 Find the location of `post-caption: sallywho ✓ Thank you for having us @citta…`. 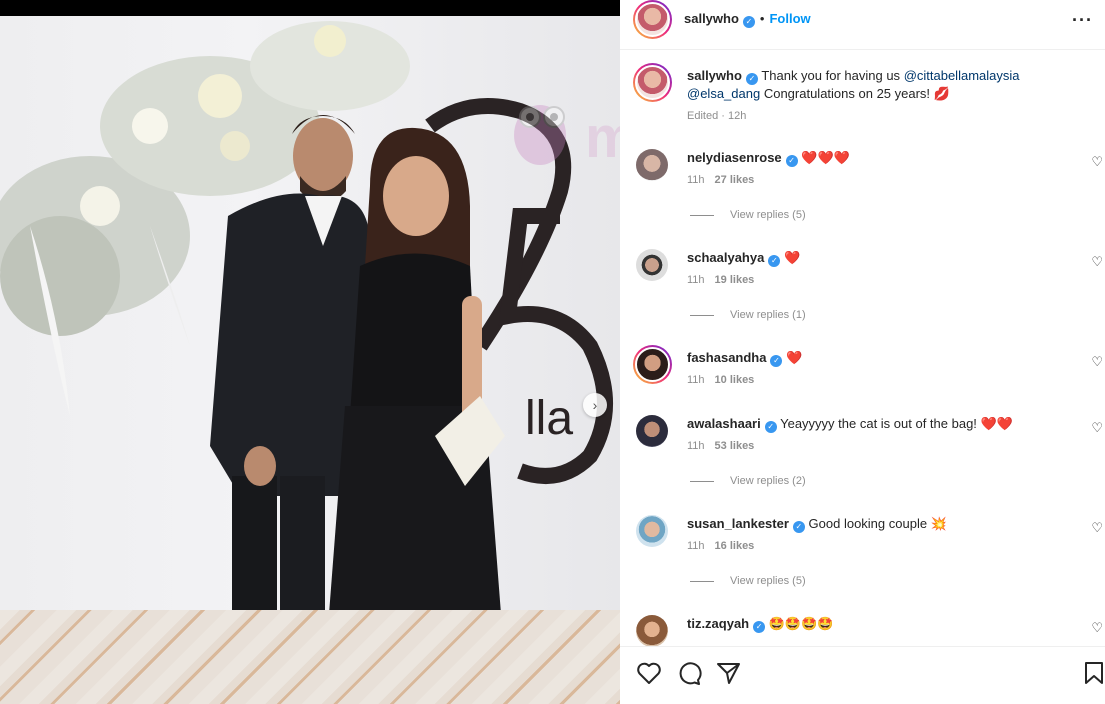

post-caption: sallywho ✓ Thank you for having us @citta… is located at coordinates (887, 85).